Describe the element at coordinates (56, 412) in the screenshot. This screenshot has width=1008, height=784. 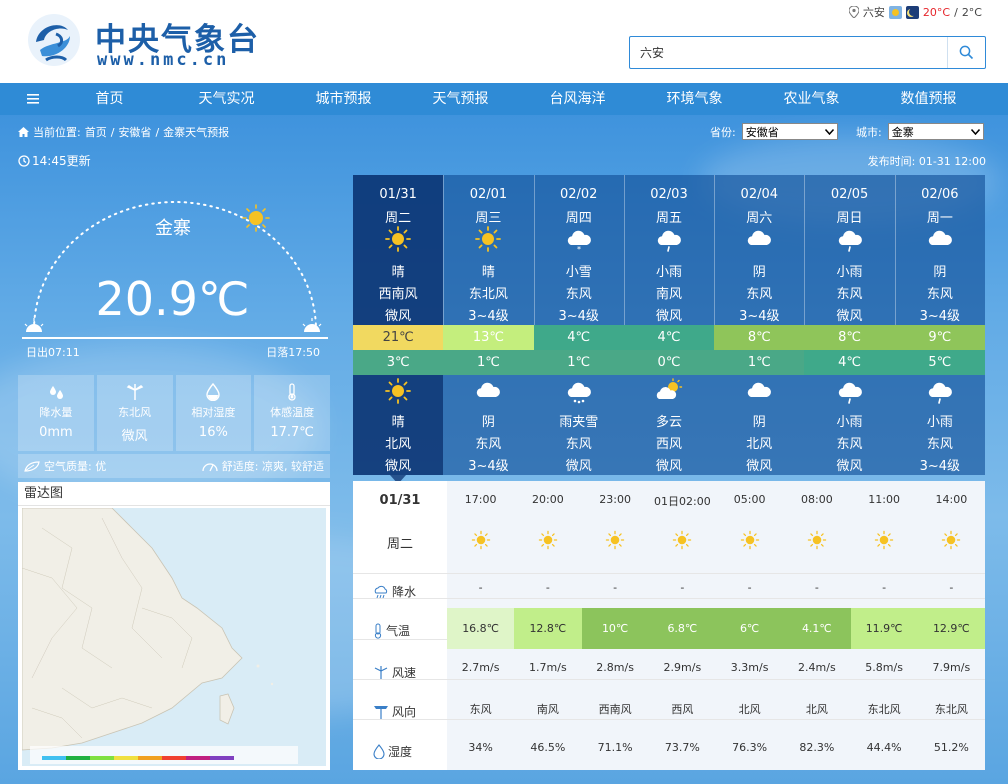
I see `stat-label: 降水量` at that location.